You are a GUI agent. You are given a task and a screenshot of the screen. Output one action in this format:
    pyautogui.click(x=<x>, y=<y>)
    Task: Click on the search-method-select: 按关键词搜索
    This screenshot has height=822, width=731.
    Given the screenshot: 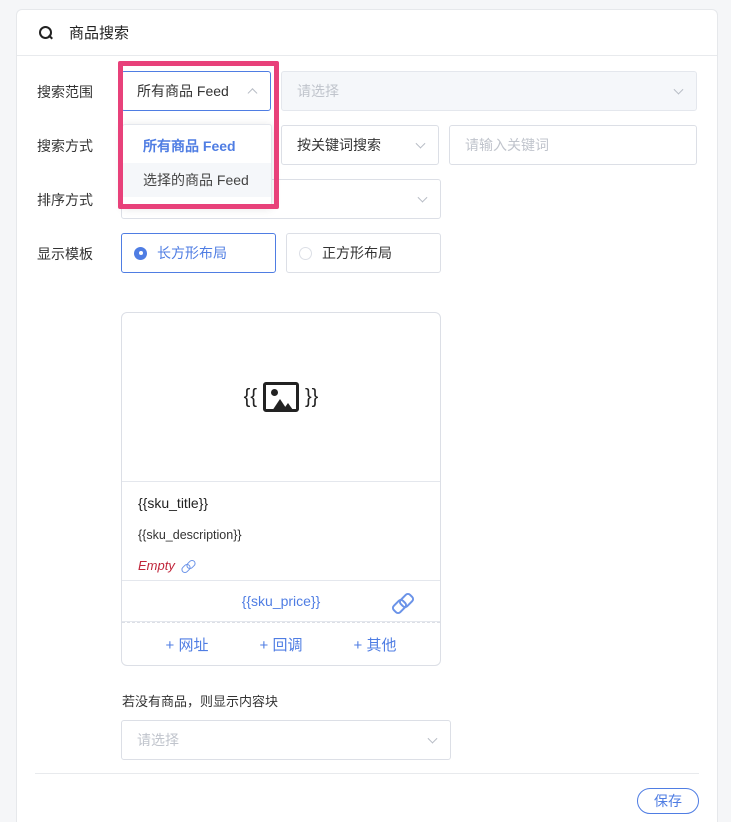 What is the action you would take?
    pyautogui.click(x=360, y=145)
    